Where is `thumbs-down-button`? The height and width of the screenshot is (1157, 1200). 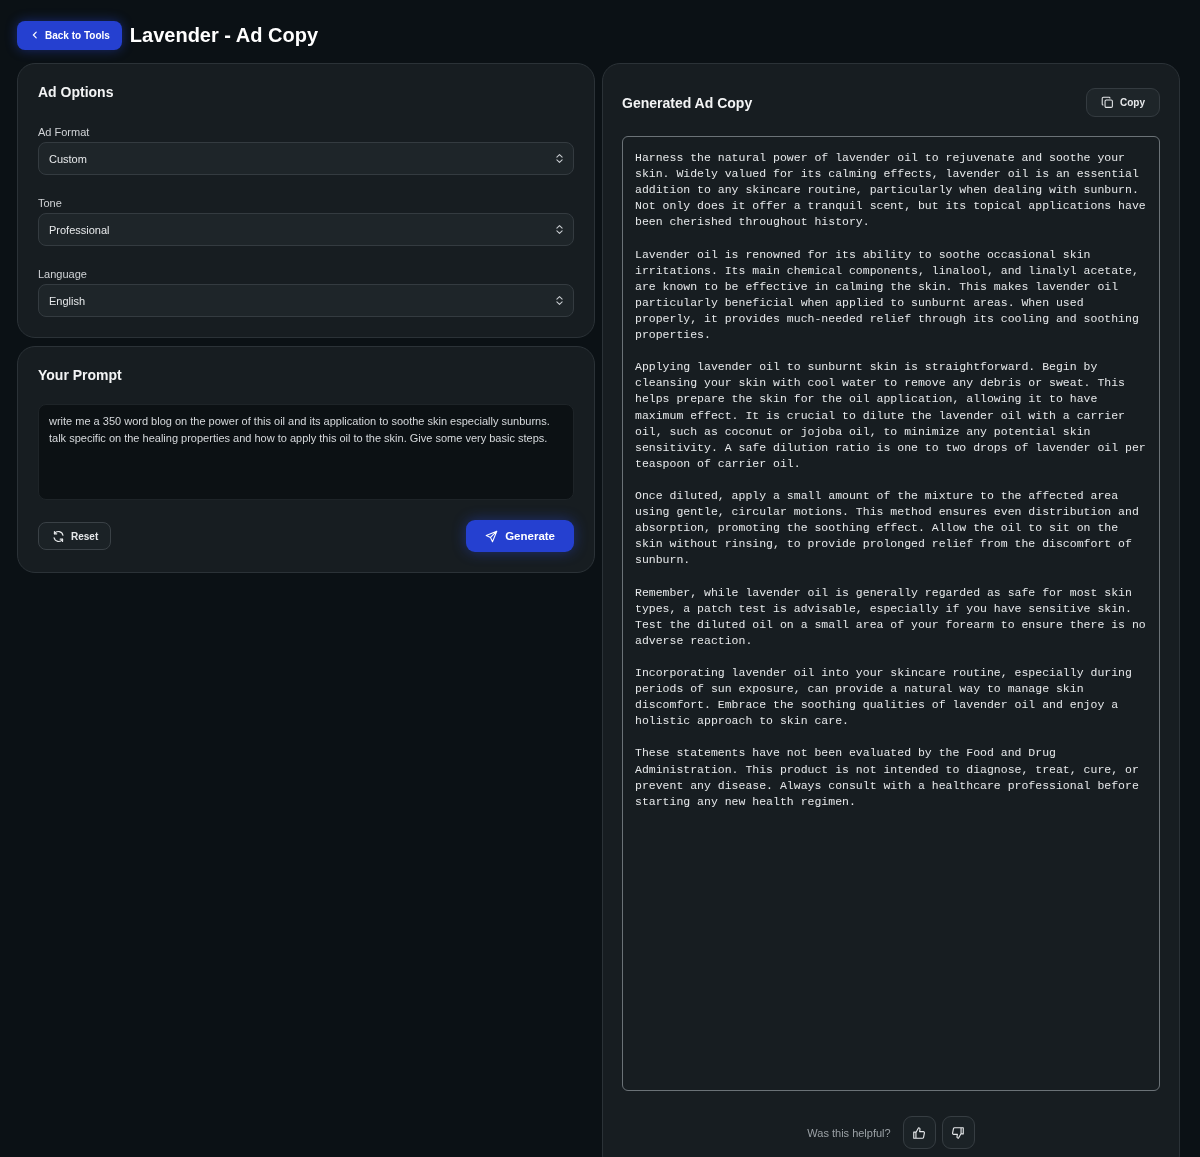
thumbs-down-button is located at coordinates (958, 1132).